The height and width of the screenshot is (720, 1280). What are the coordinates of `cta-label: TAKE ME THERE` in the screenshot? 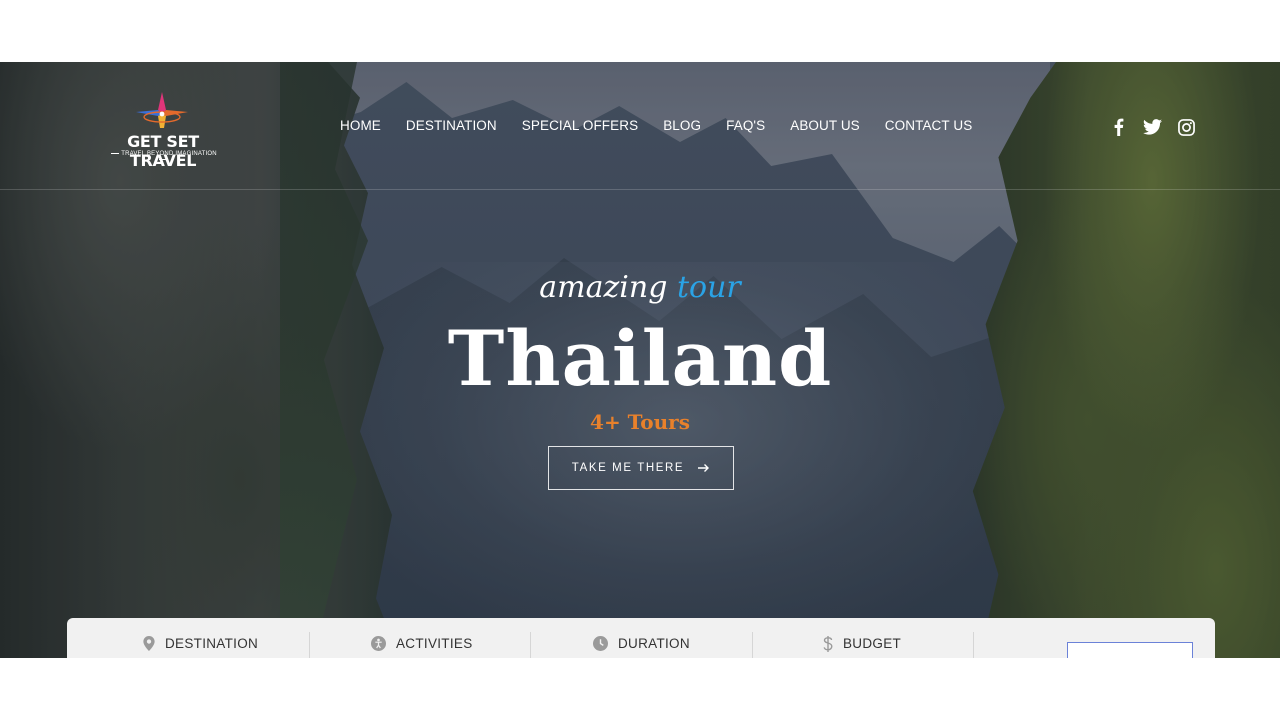 It's located at (628, 468).